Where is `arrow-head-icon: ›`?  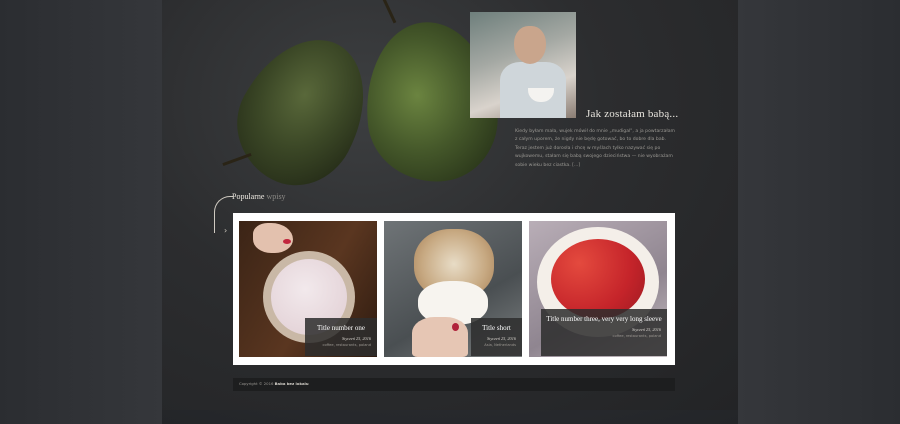 arrow-head-icon: › is located at coordinates (226, 230).